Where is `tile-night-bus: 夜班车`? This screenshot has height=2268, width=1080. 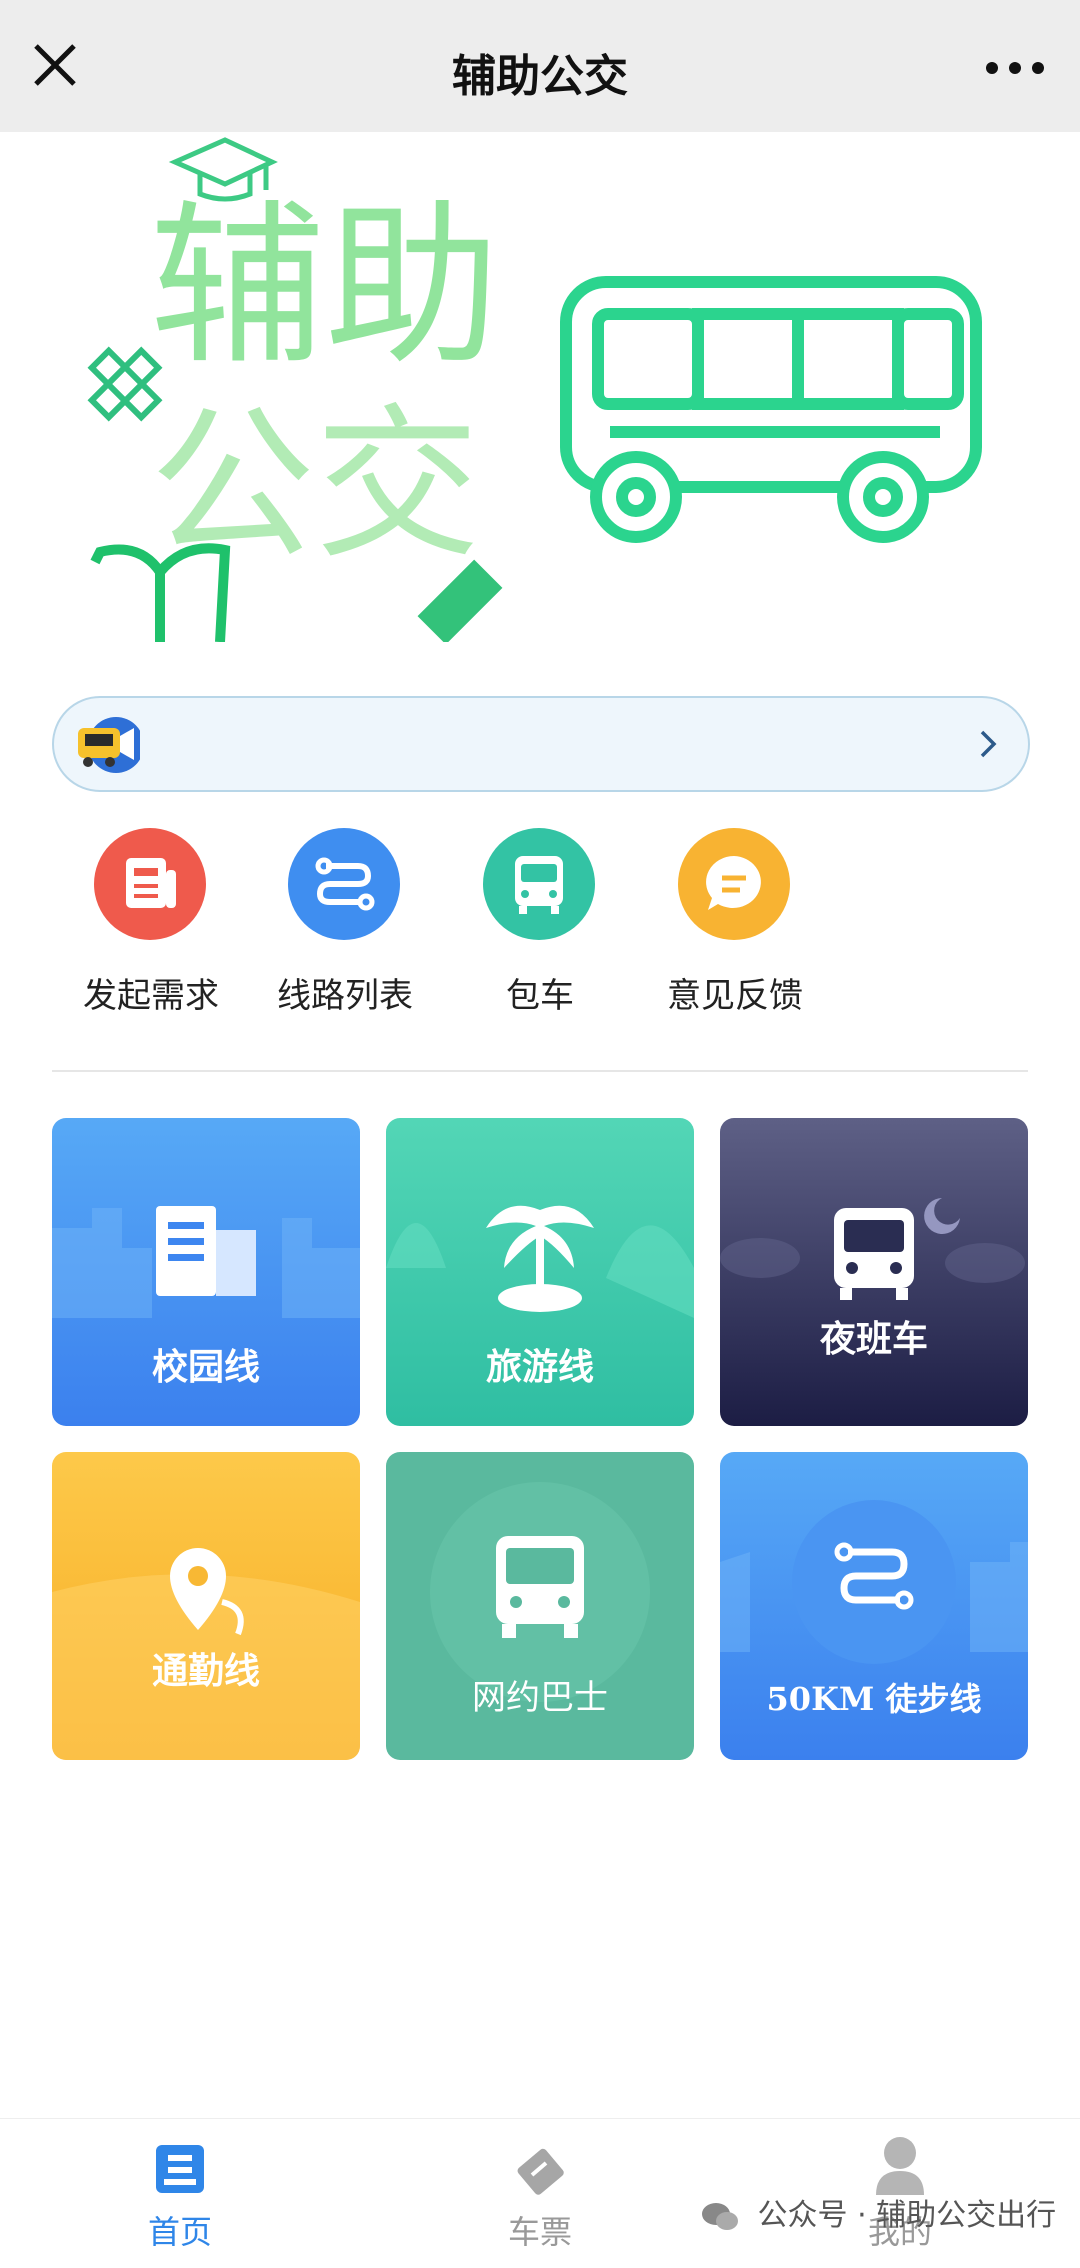 tile-night-bus: 夜班车 is located at coordinates (874, 1272).